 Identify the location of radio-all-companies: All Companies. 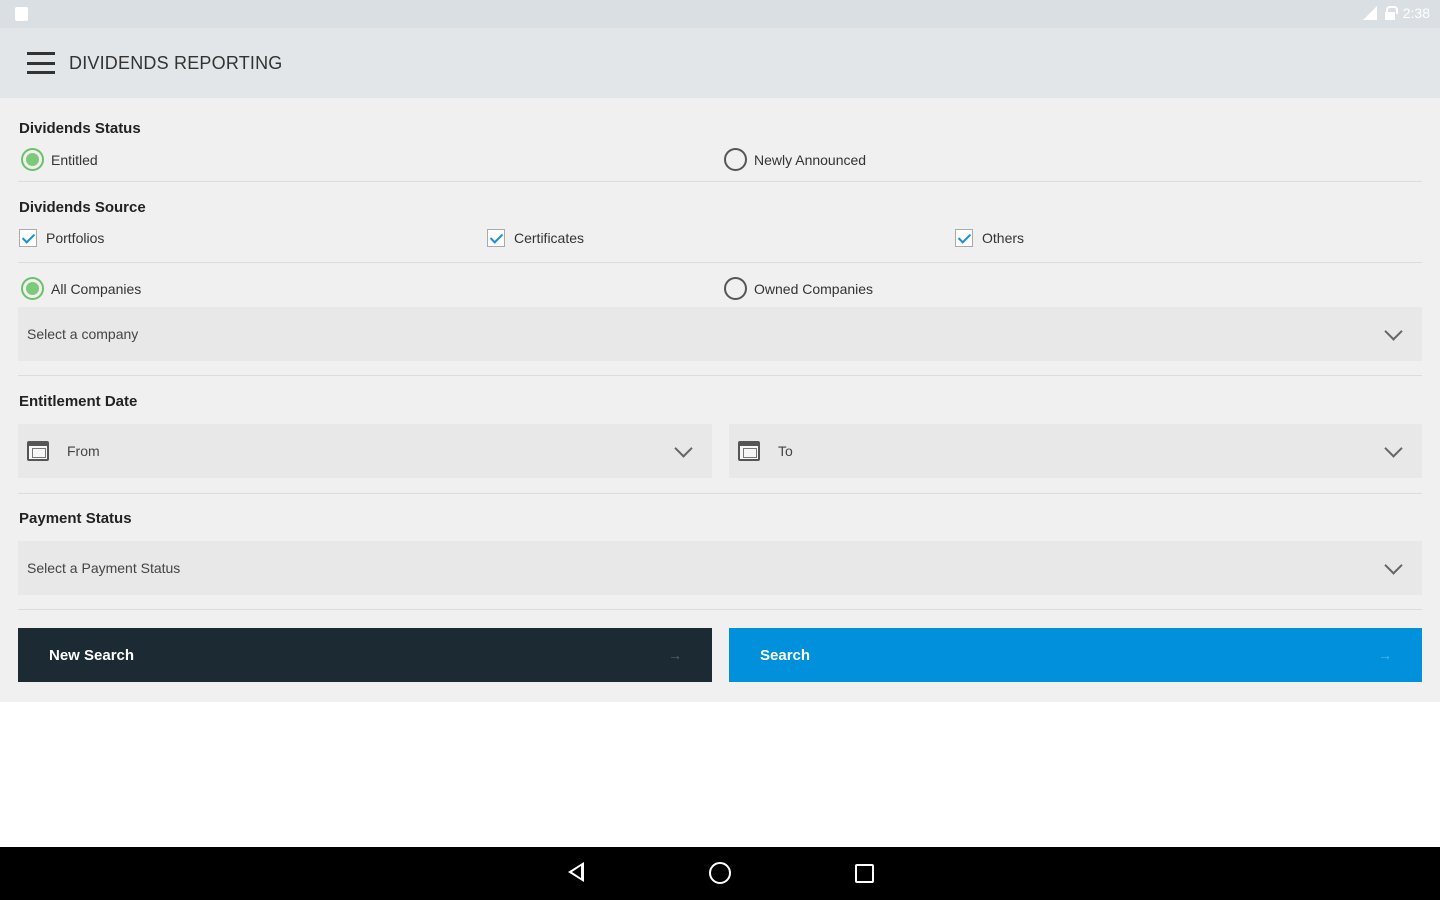
(81, 288).